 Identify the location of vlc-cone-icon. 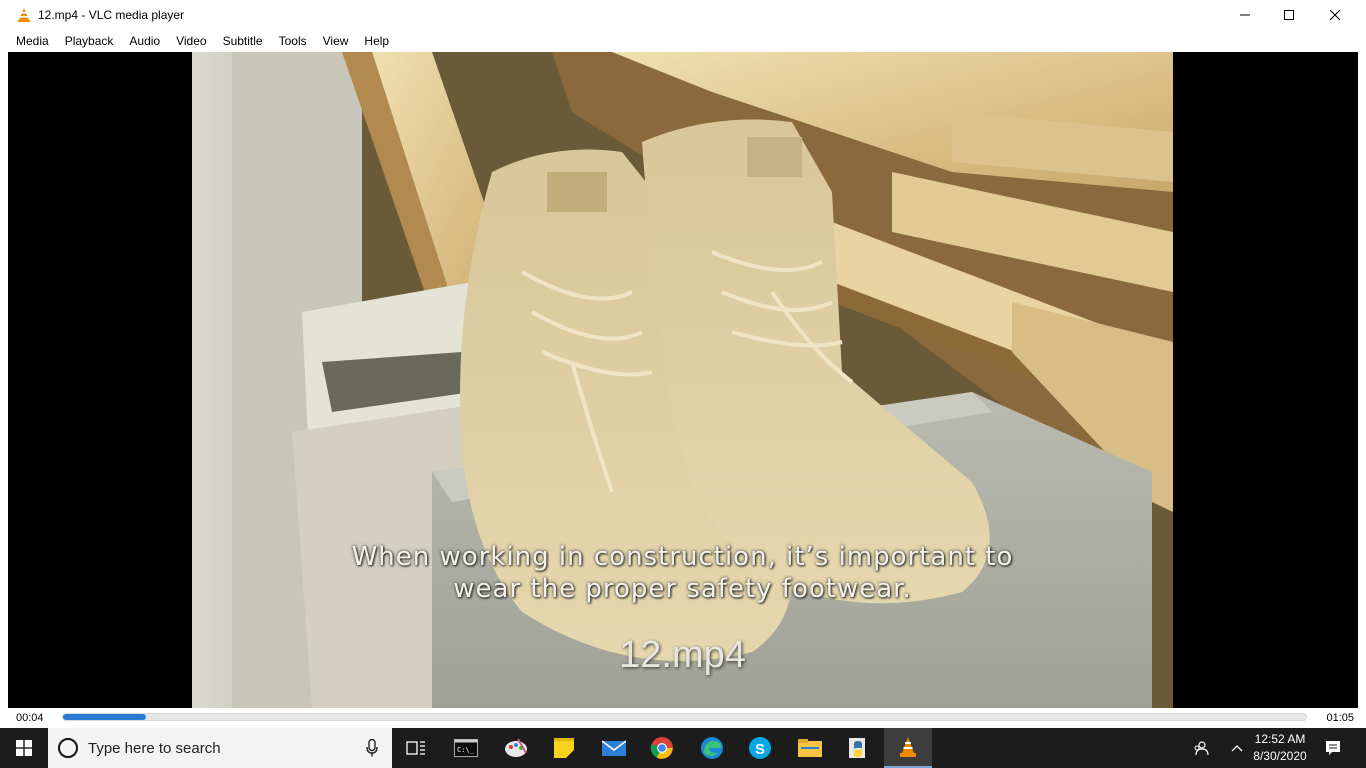
(24, 15).